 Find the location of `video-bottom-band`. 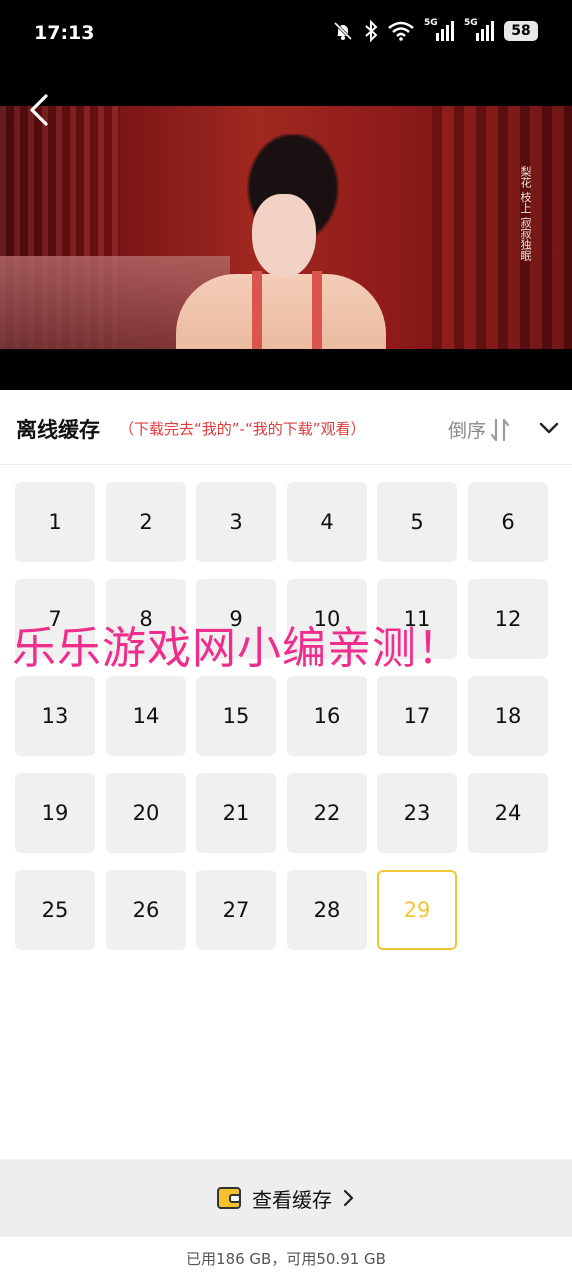

video-bottom-band is located at coordinates (286, 369).